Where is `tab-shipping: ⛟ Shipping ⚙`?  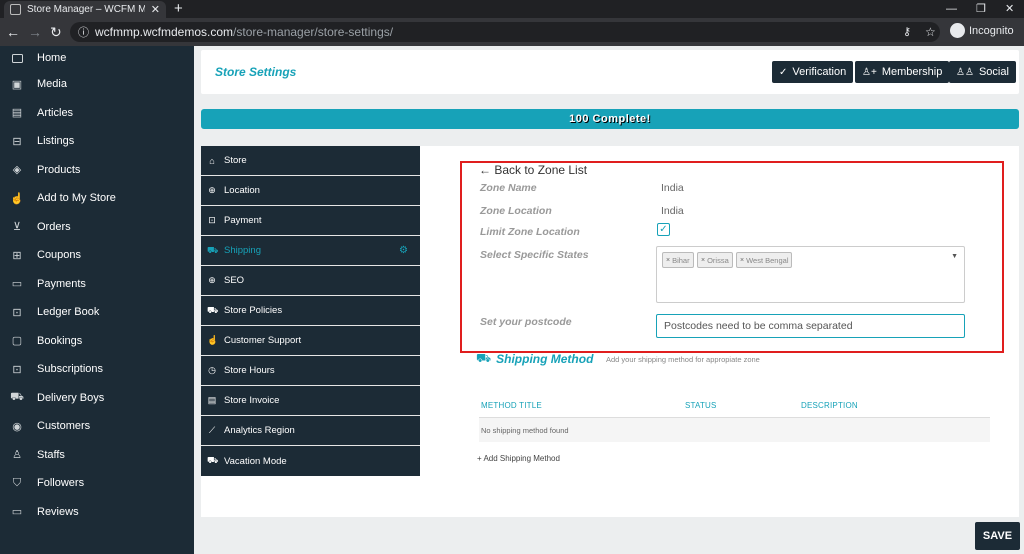 tab-shipping: ⛟ Shipping ⚙ is located at coordinates (310, 251).